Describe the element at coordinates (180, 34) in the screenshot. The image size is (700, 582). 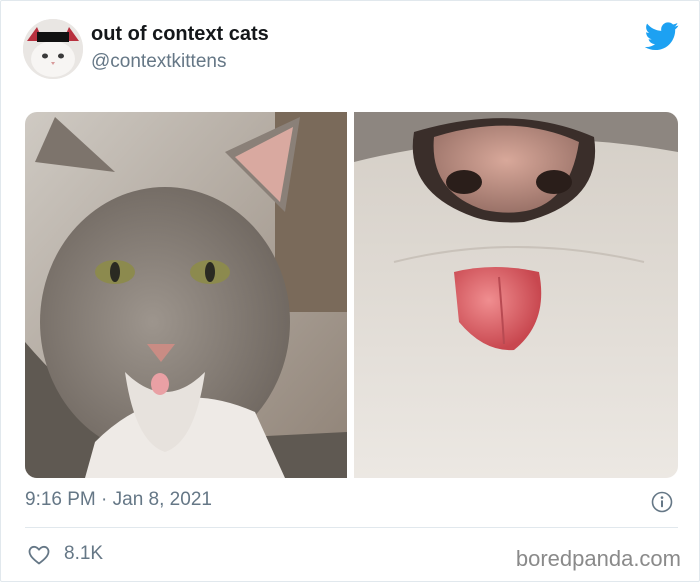
I see `display-name: out of context cats` at that location.